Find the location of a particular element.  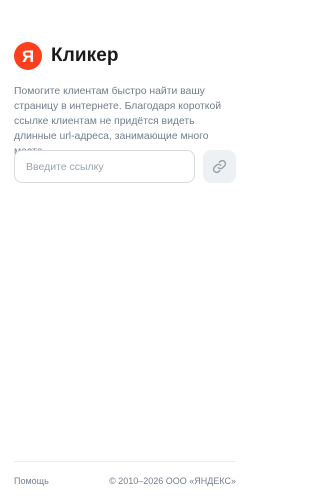

yandex-logo: Я is located at coordinates (28, 56).